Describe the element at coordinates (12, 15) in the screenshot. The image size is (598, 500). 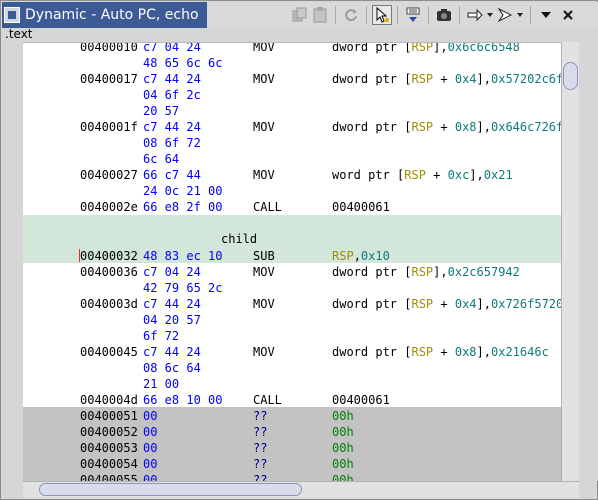
I see `listing-window-icon` at that location.